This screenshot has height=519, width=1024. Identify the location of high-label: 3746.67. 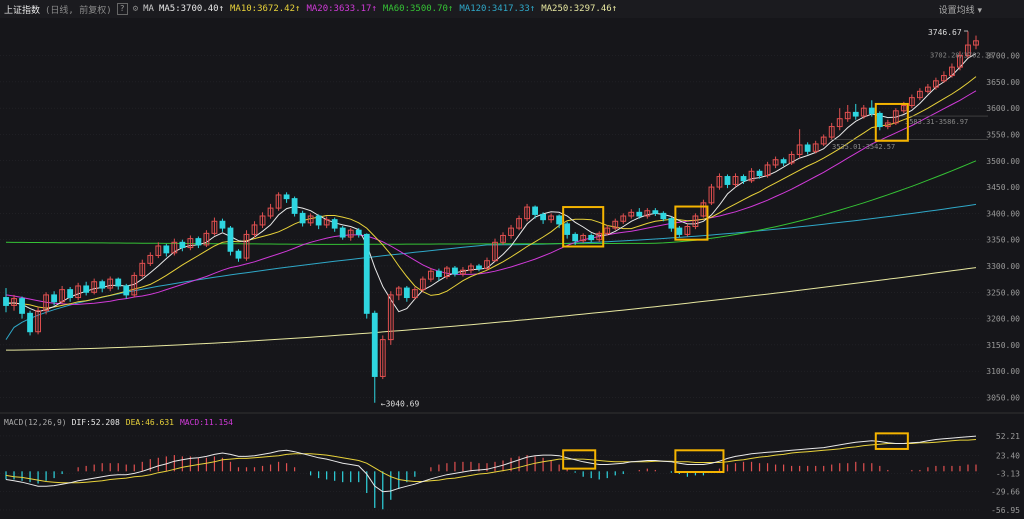
(945, 32).